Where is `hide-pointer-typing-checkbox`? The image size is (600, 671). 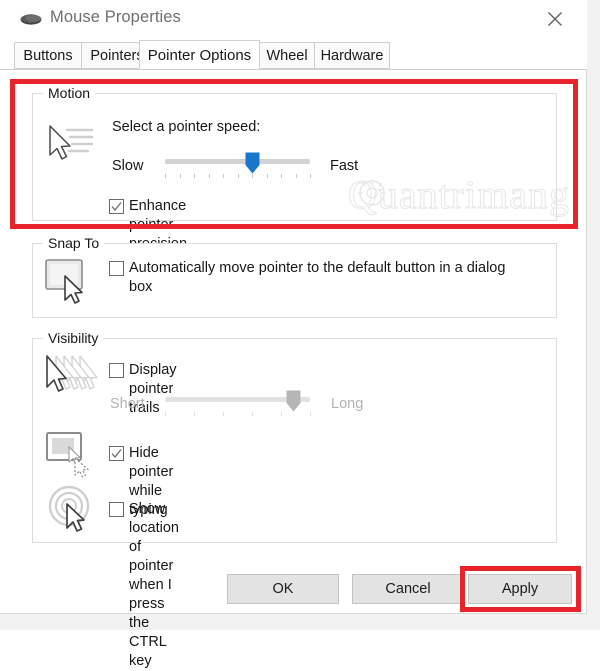
hide-pointer-typing-checkbox is located at coordinates (116, 453).